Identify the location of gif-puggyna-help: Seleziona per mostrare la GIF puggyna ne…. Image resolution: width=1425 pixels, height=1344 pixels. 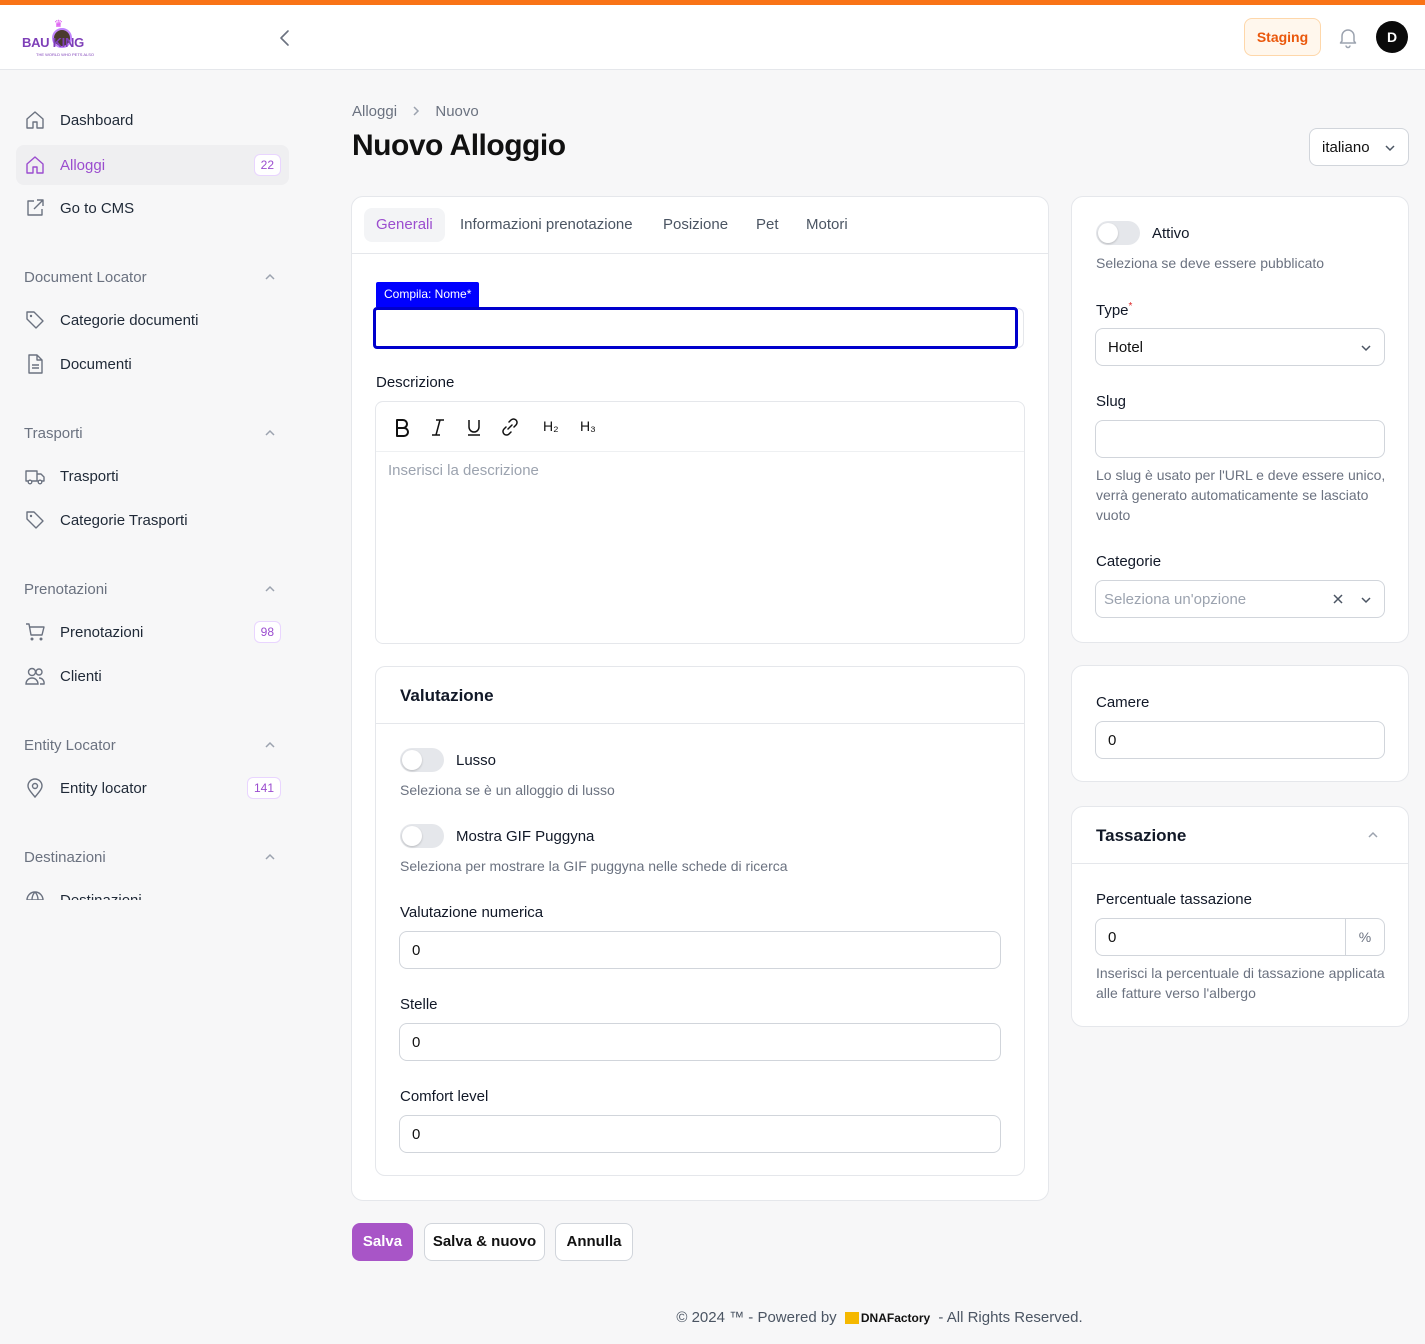
(594, 866).